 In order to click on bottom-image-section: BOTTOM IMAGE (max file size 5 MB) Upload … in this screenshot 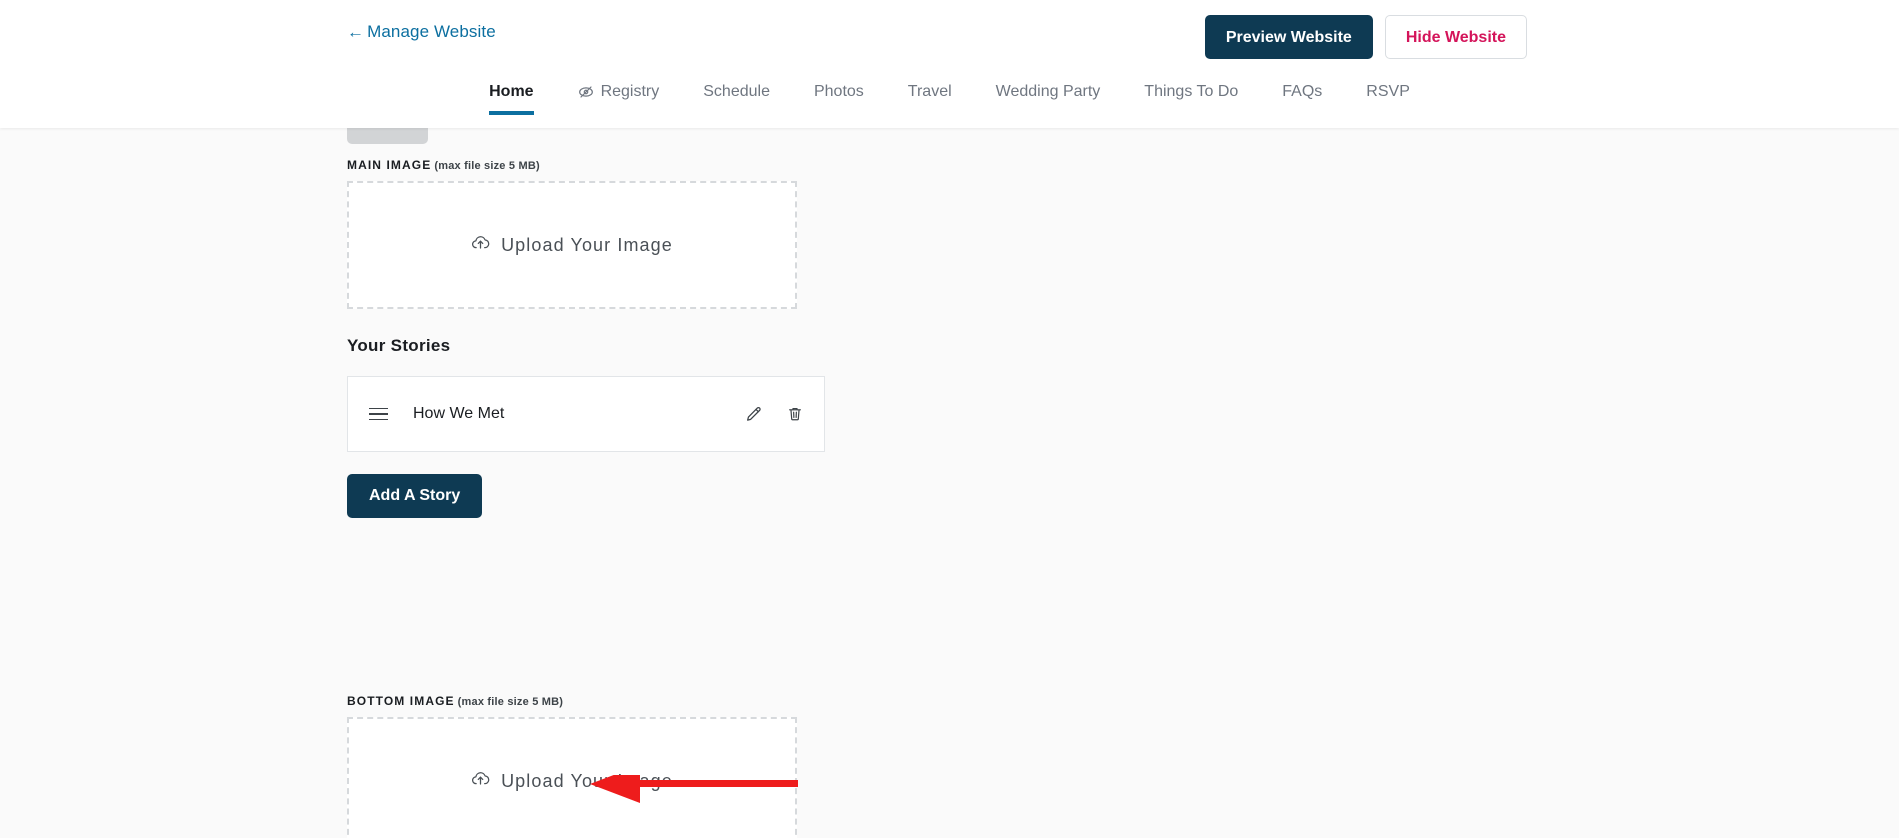, I will do `click(582, 766)`.